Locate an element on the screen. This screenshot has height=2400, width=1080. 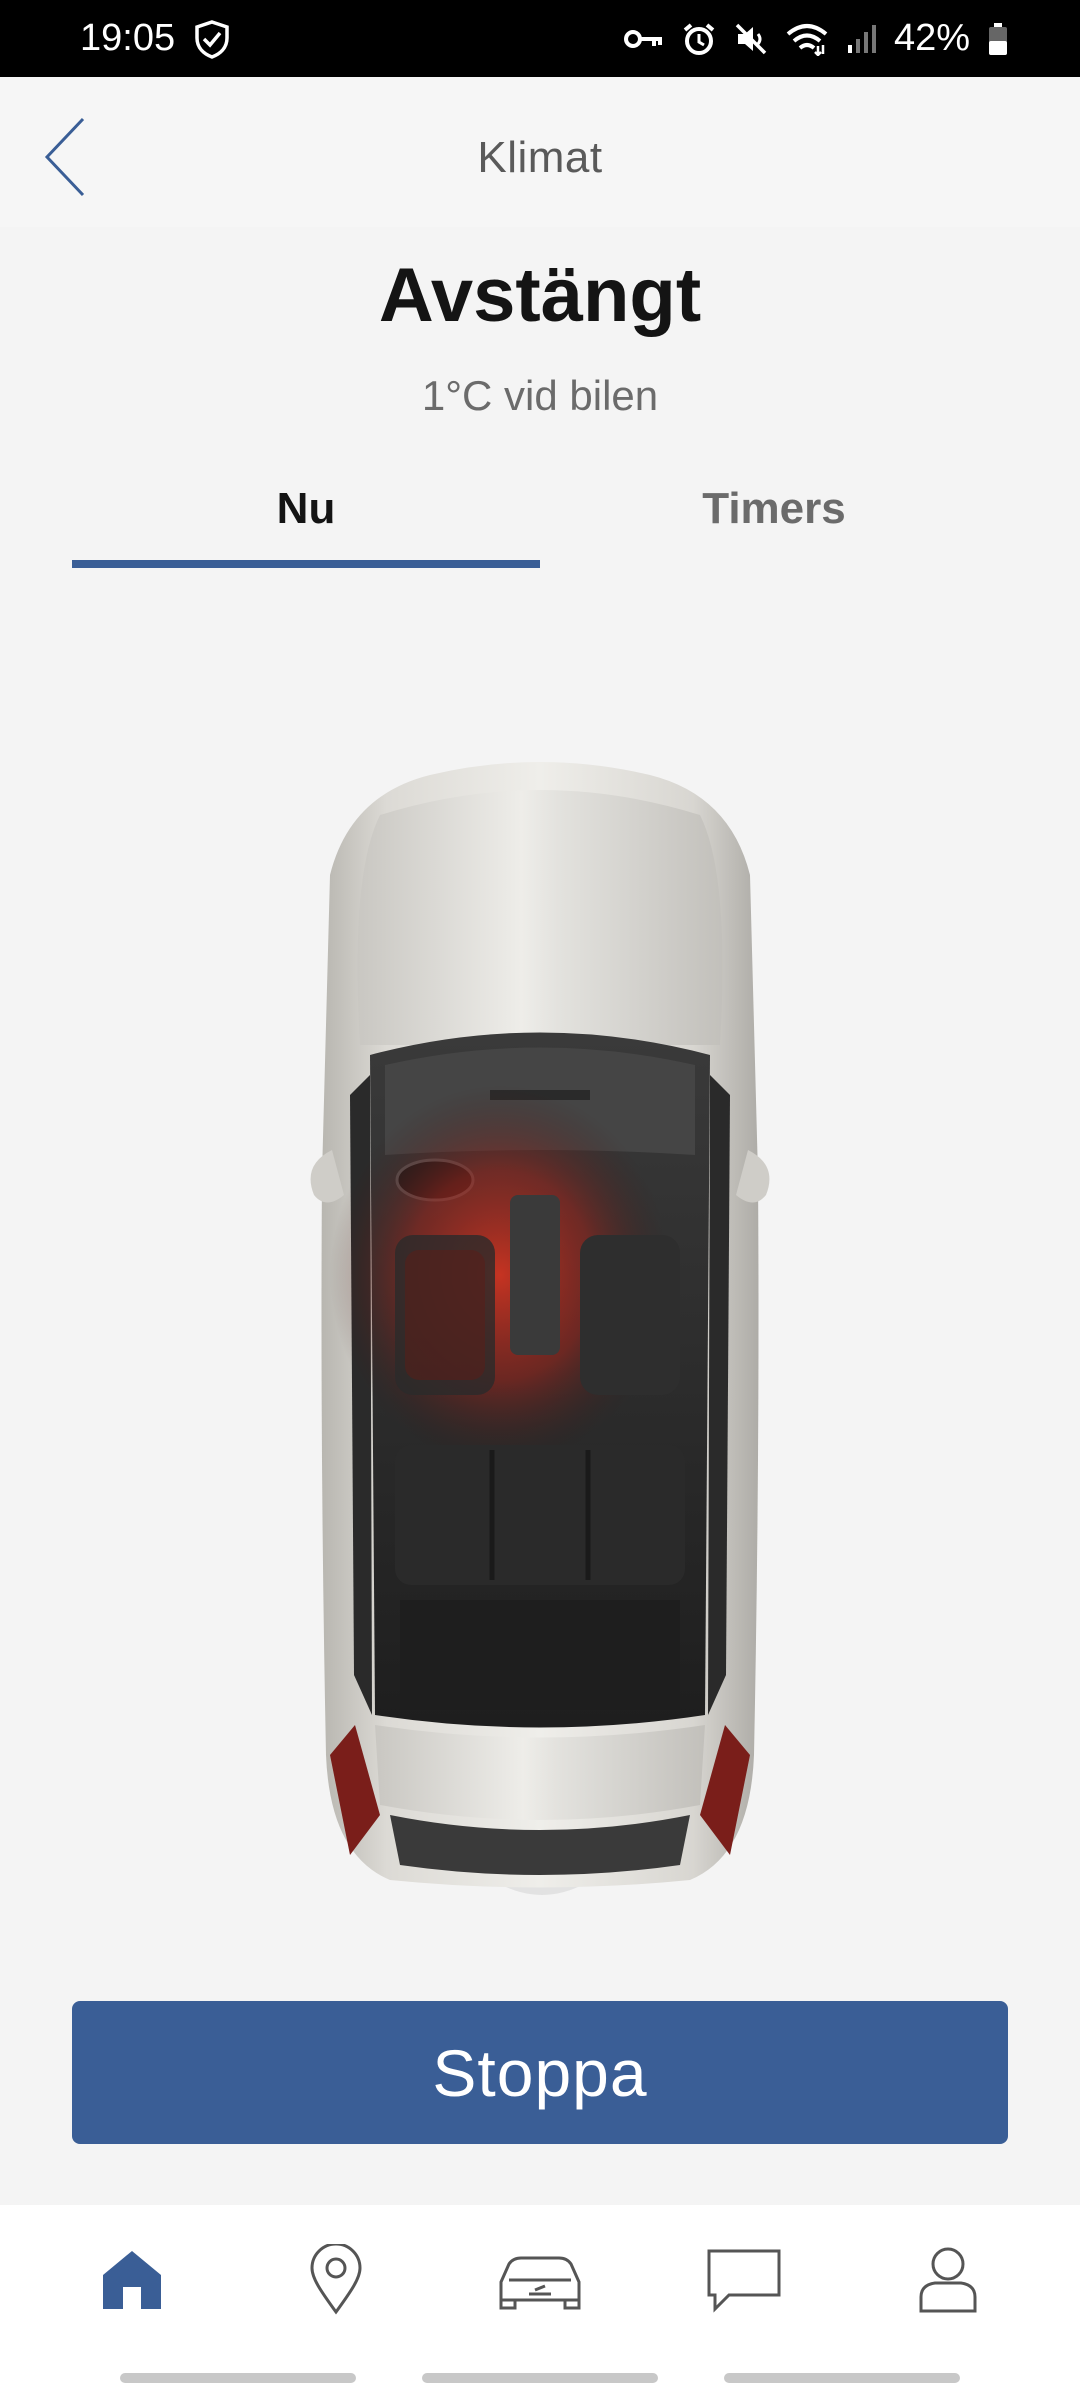
tab-bar: Nu Timers is located at coordinates (540, 520).